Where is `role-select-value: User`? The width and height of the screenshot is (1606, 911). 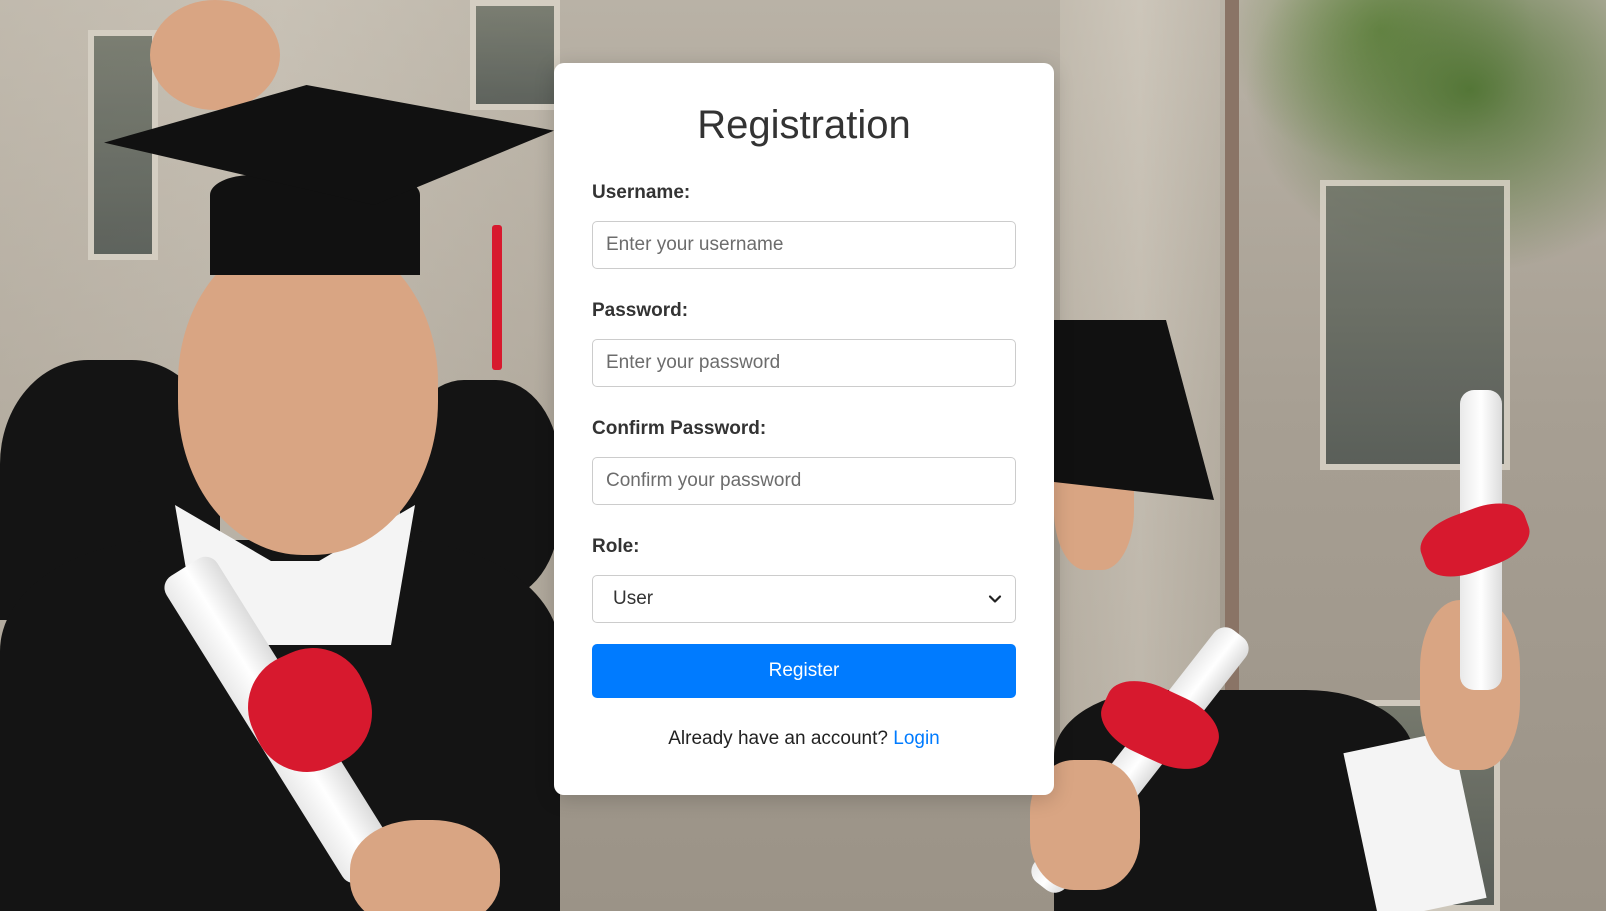 role-select-value: User is located at coordinates (804, 599).